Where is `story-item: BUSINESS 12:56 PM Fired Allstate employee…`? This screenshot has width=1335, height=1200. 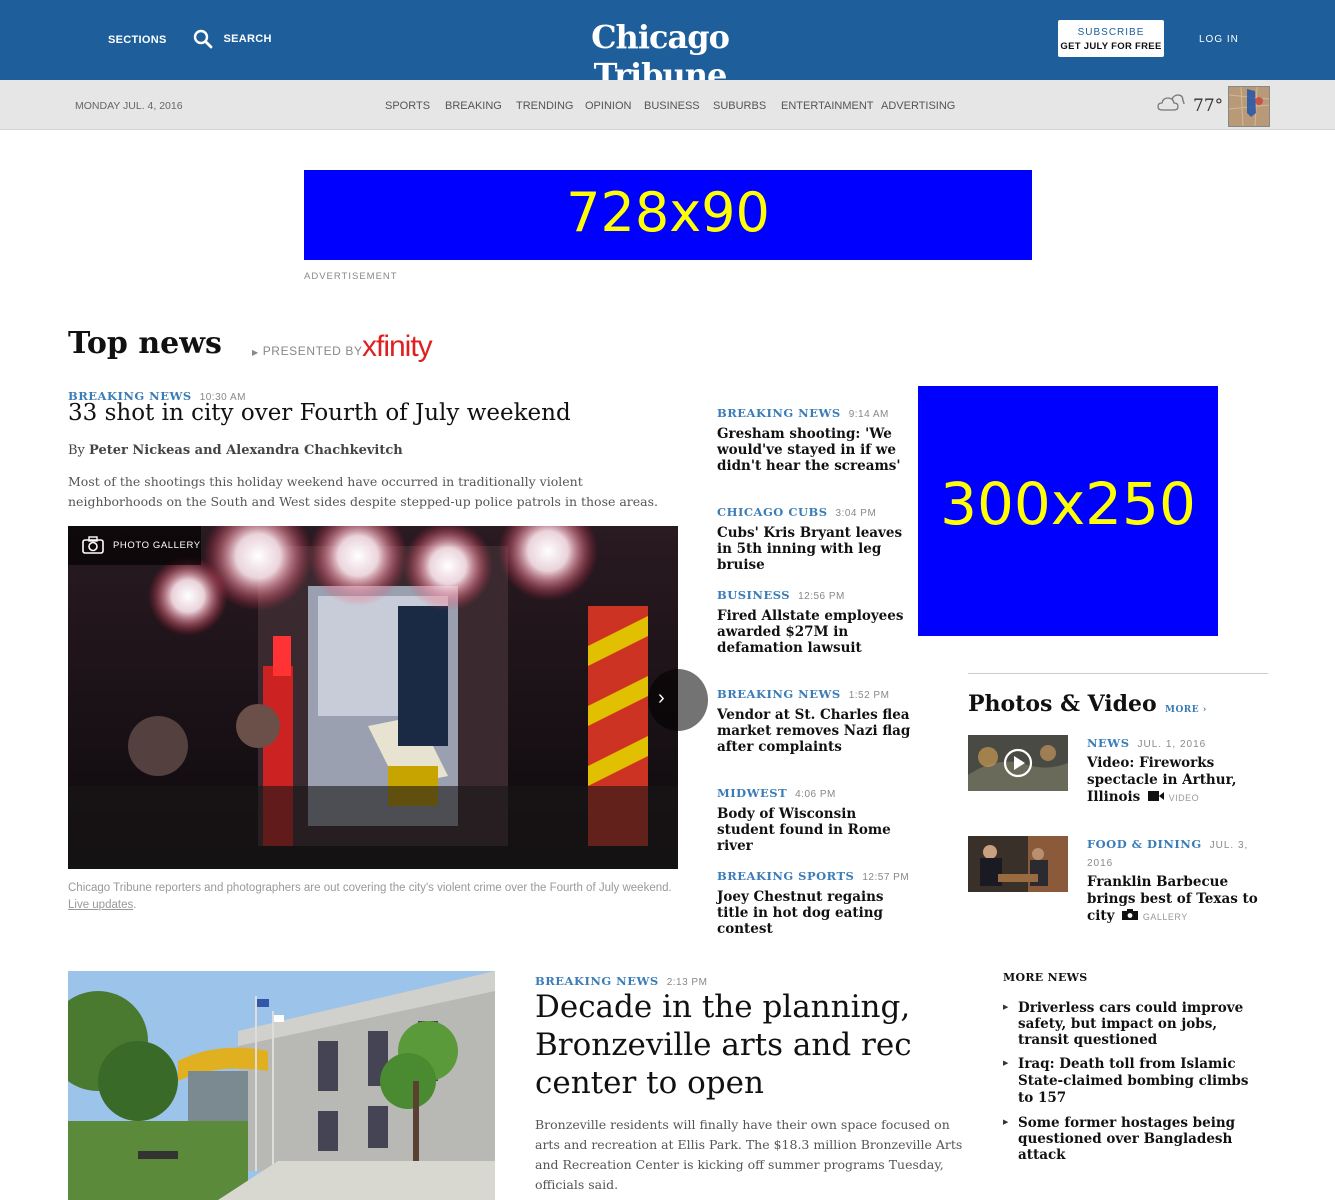 story-item: BUSINESS 12:56 PM Fired Allstate employee… is located at coordinates (814, 621).